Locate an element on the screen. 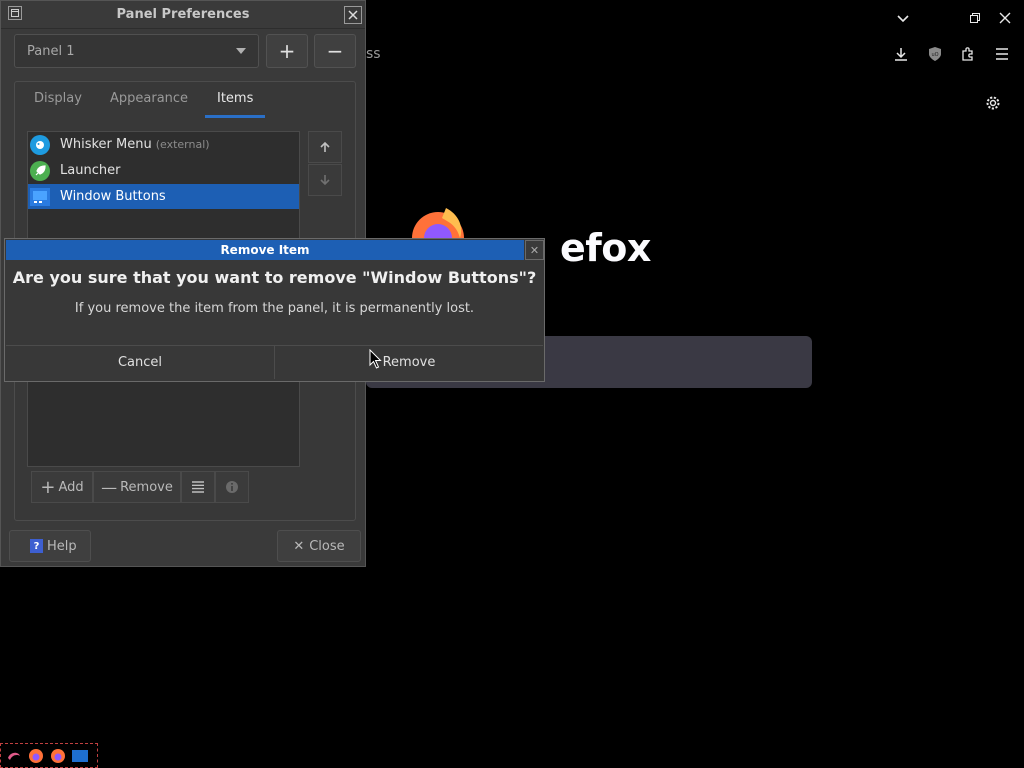 The width and height of the screenshot is (1024, 768). help-icon: ? is located at coordinates (36, 546).